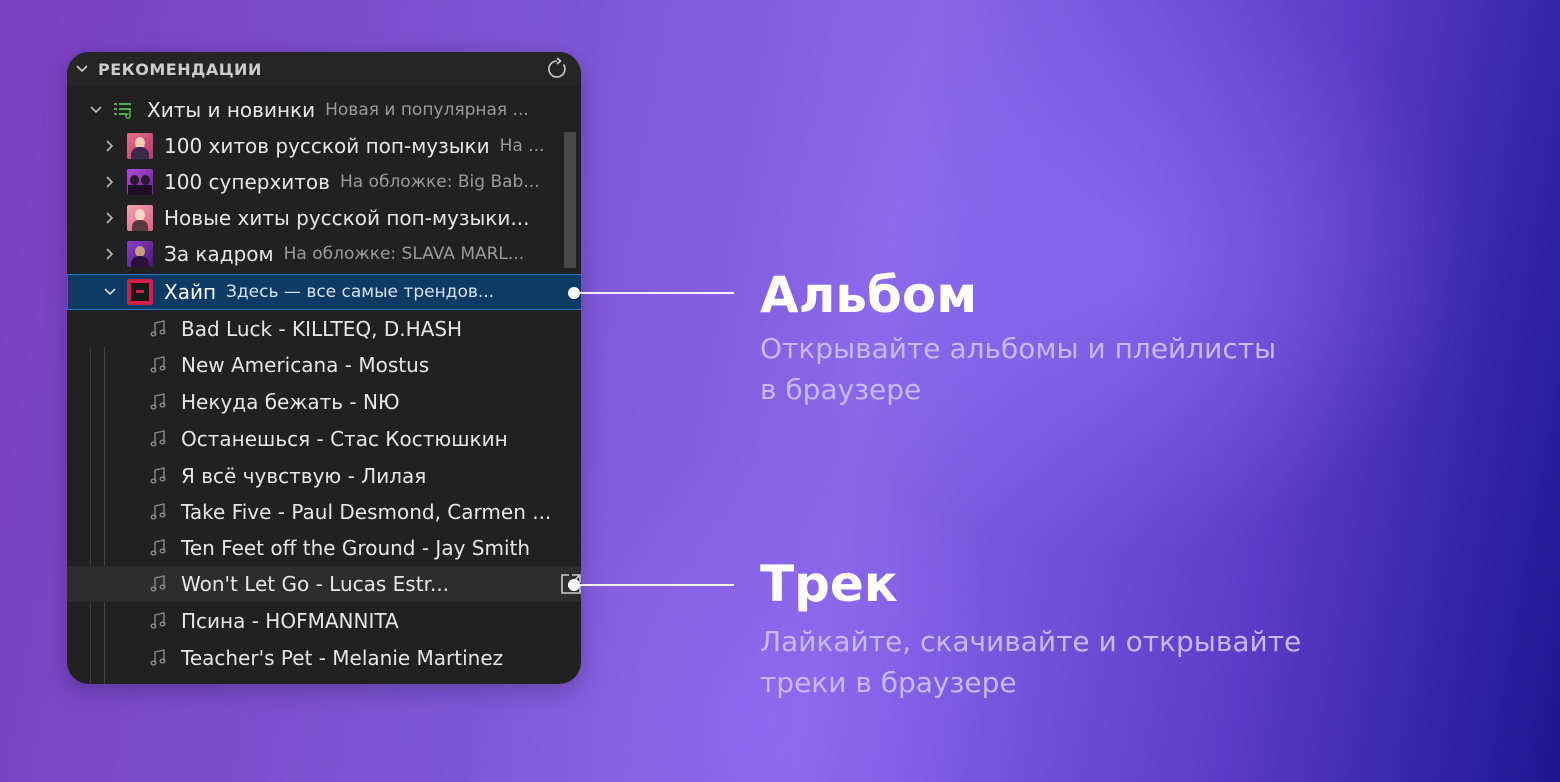 This screenshot has height=782, width=1560. I want to click on album-cover, so click(140, 292).